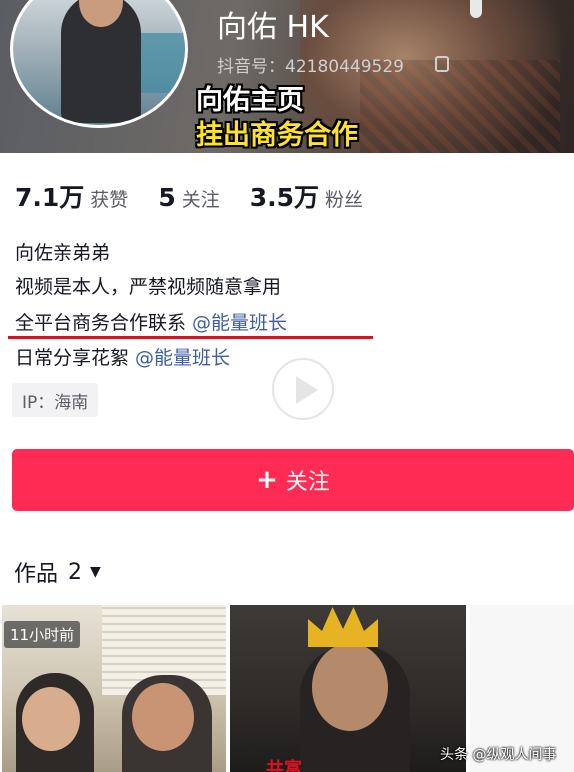  I want to click on bio-mention-link: @能量班长, so click(239, 323).